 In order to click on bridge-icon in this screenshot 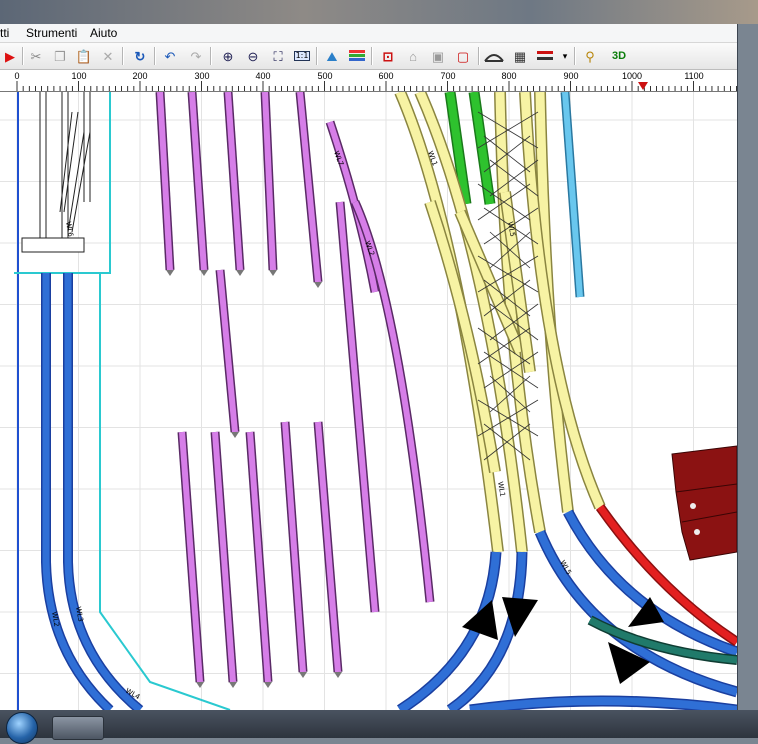, I will do `click(494, 58)`.